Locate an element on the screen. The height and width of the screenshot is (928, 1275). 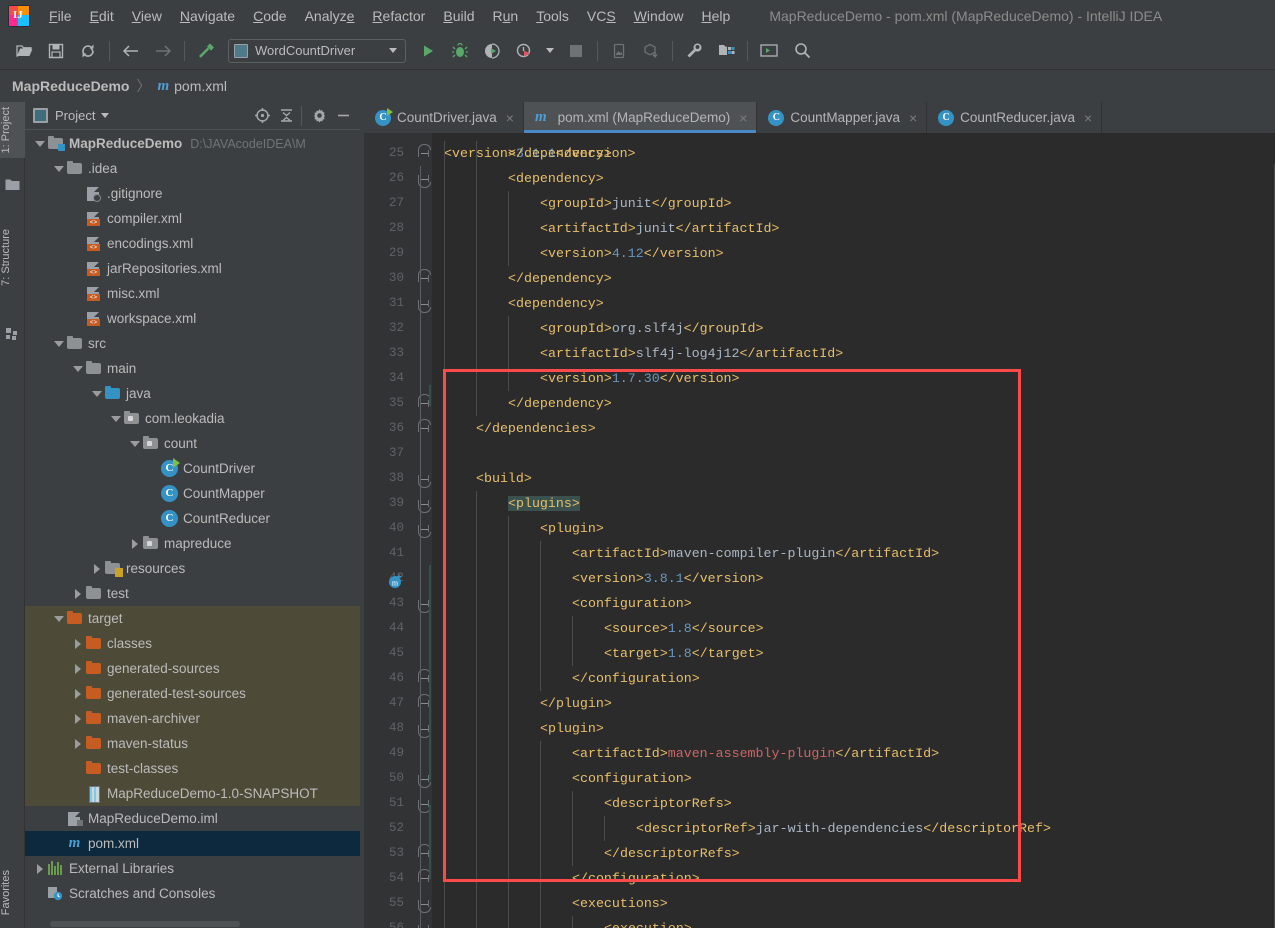
code-line-30: 30 </dependency> is located at coordinates (819, 278).